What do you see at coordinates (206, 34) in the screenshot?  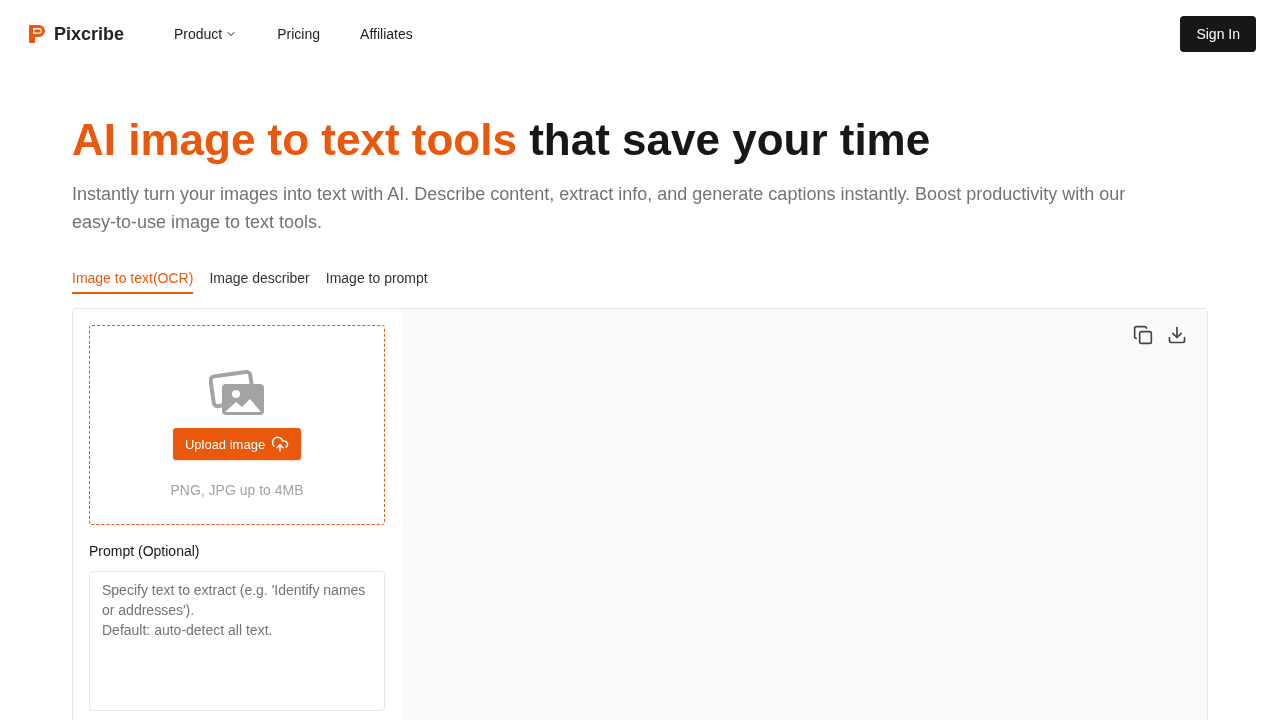 I see `nav-link: Product` at bounding box center [206, 34].